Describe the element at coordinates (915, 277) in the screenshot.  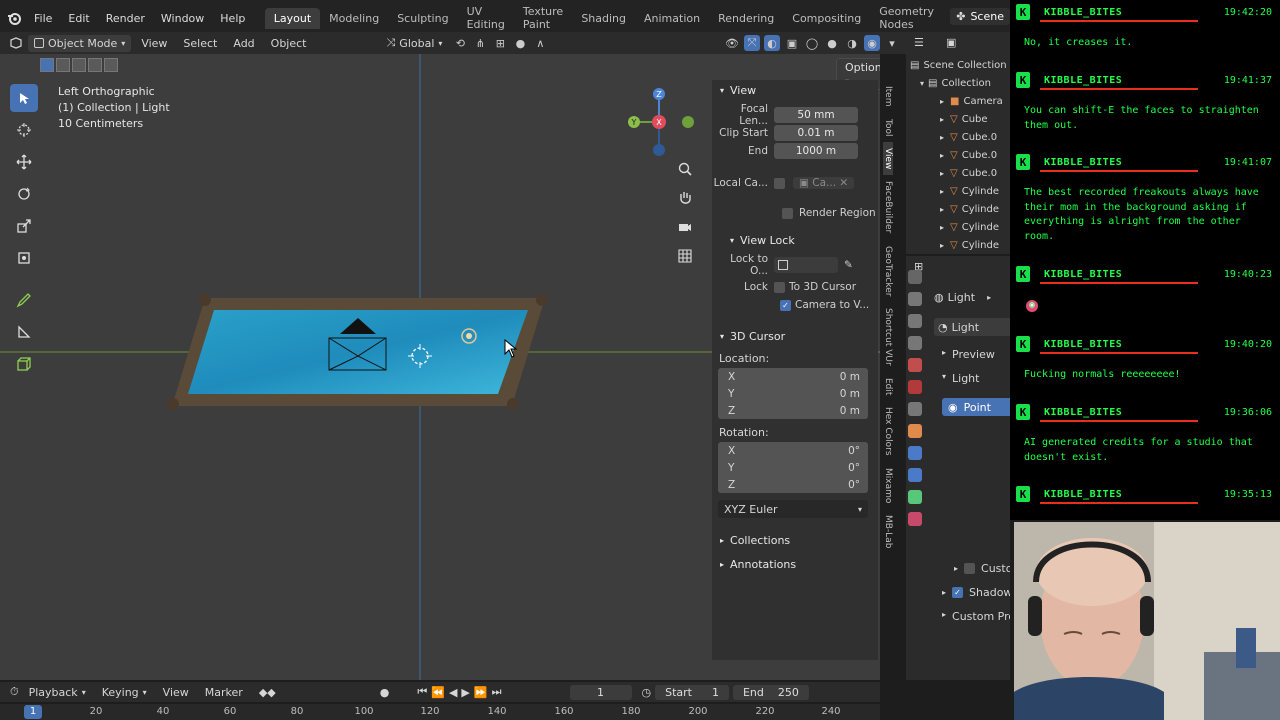
I see `tool-props-icon` at that location.